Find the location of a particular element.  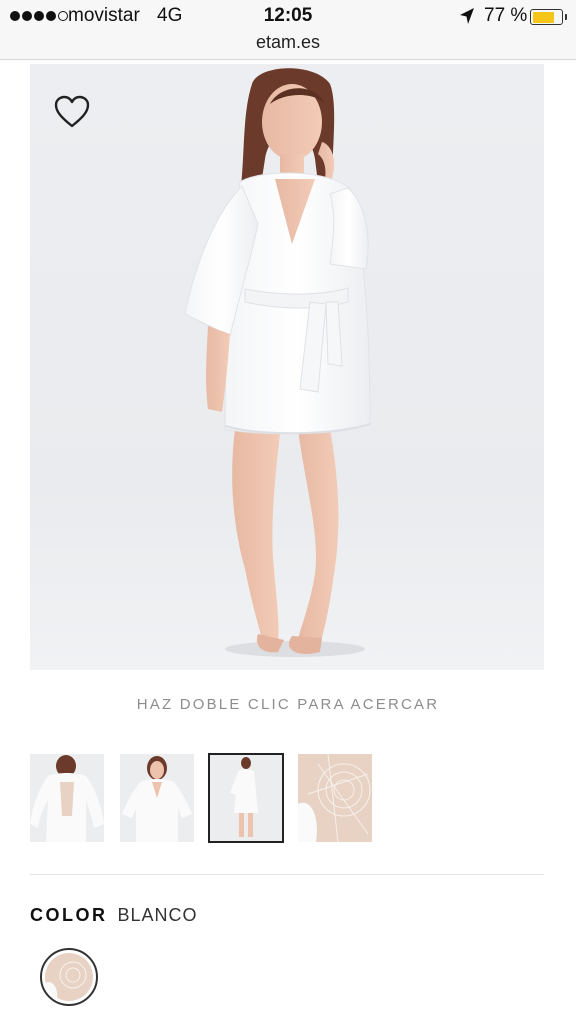

address-bar-url: etam.es is located at coordinates (288, 42).